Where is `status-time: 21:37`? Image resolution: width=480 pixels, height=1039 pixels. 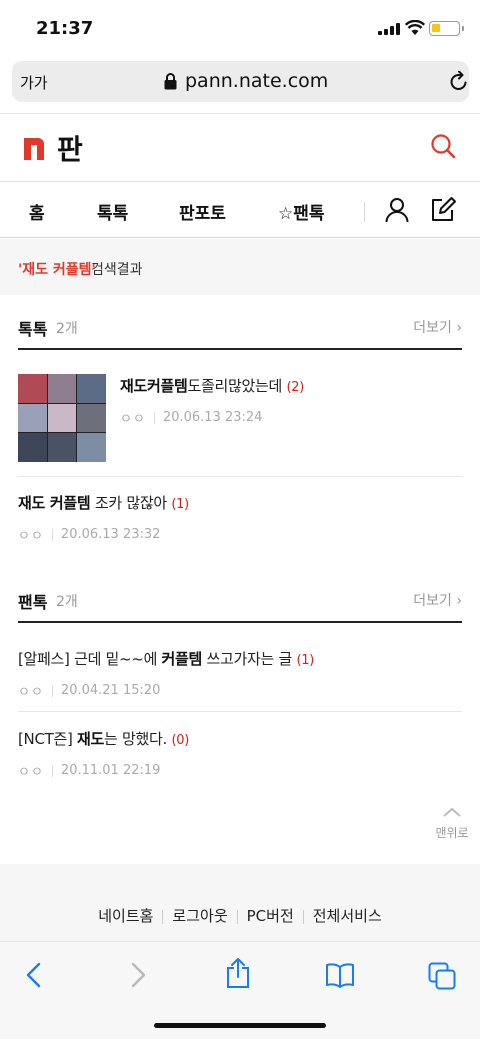
status-time: 21:37 is located at coordinates (65, 28).